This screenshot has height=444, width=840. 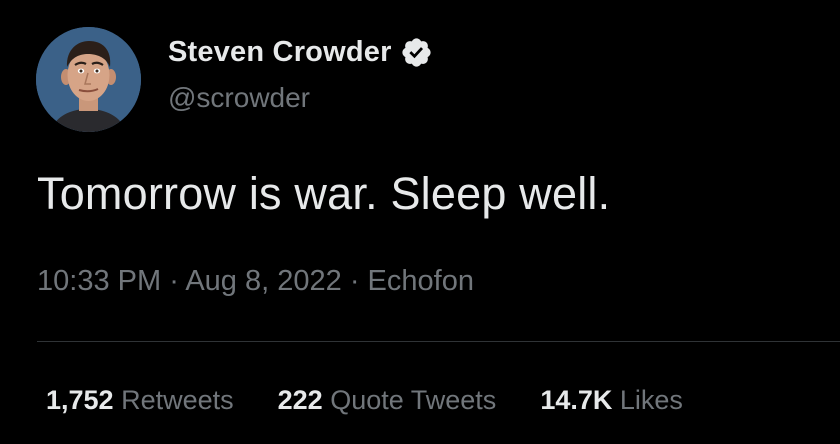 What do you see at coordinates (651, 400) in the screenshot?
I see `likes-label: Likes` at bounding box center [651, 400].